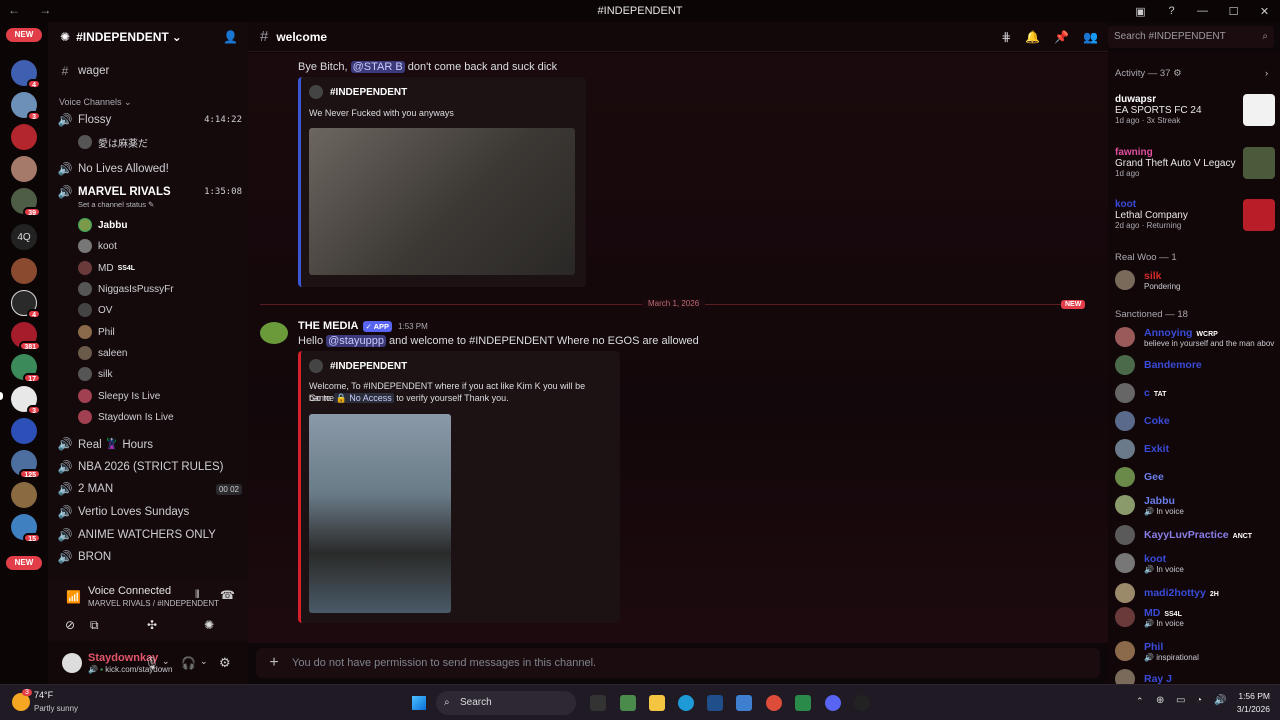  I want to click on voice-user: Jabbu, so click(102, 225).